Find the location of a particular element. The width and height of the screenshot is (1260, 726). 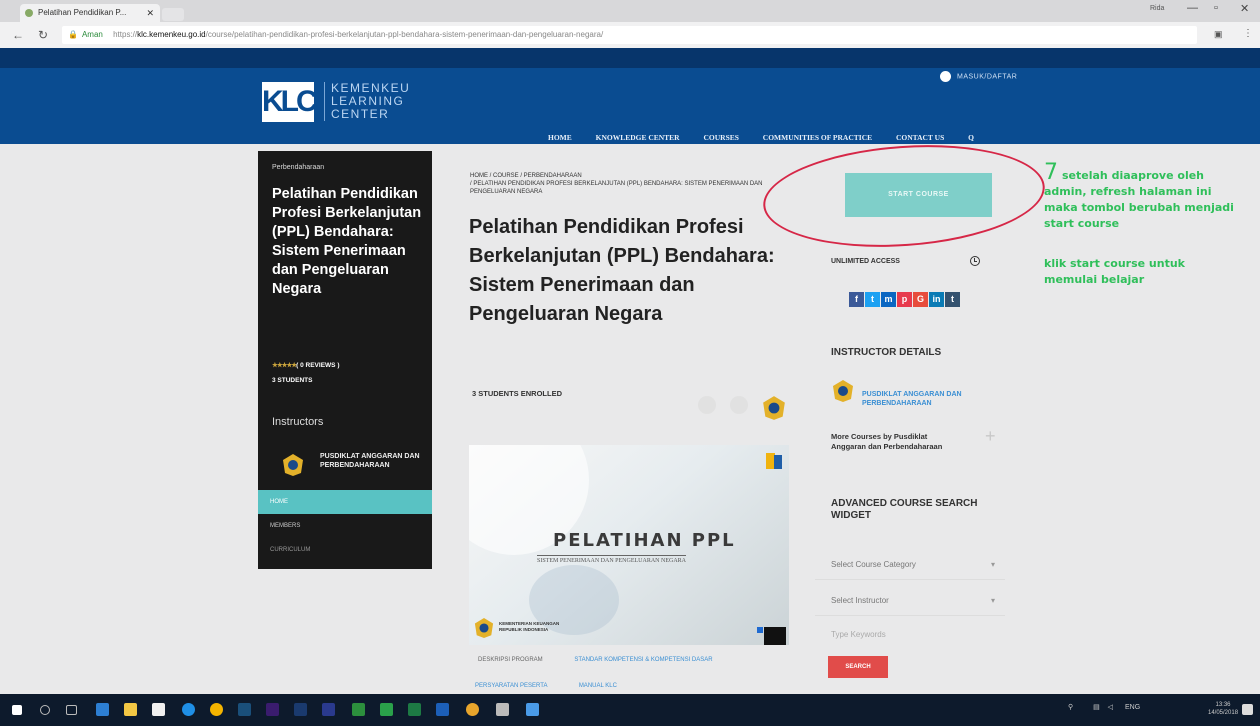

logo-wordmark: KEMENKEU LEARNING CENTER is located at coordinates (367, 101).